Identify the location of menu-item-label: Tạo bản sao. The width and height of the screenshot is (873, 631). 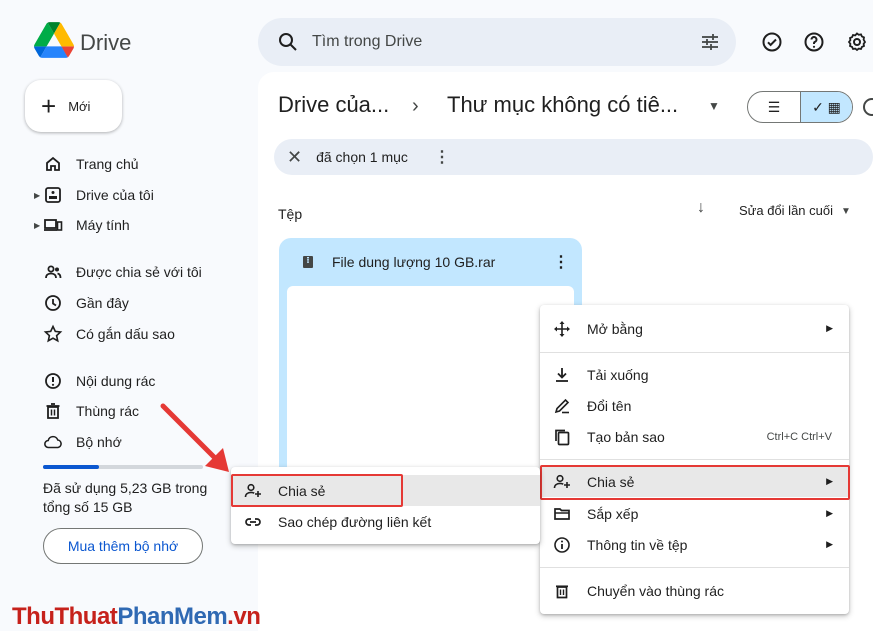
(626, 436).